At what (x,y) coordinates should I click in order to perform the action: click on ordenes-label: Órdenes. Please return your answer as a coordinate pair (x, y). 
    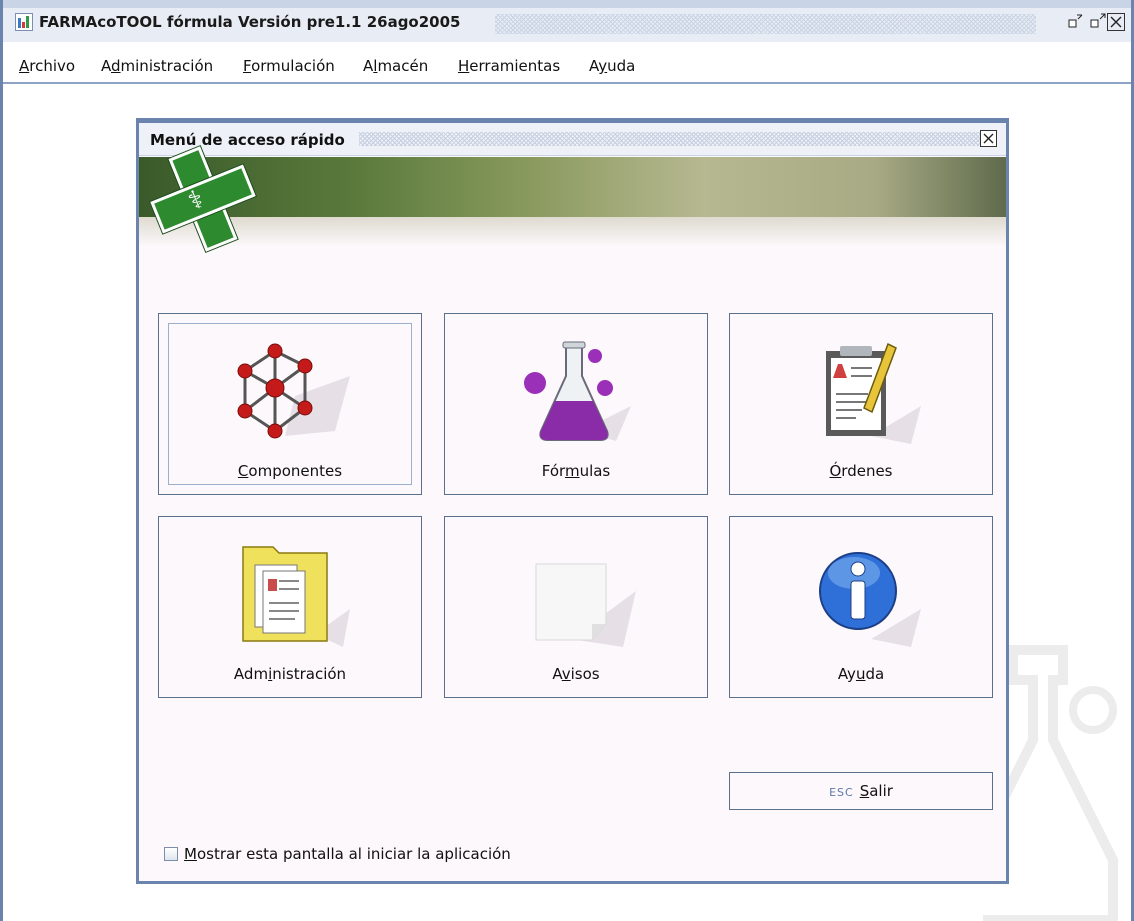
    Looking at the image, I should click on (861, 471).